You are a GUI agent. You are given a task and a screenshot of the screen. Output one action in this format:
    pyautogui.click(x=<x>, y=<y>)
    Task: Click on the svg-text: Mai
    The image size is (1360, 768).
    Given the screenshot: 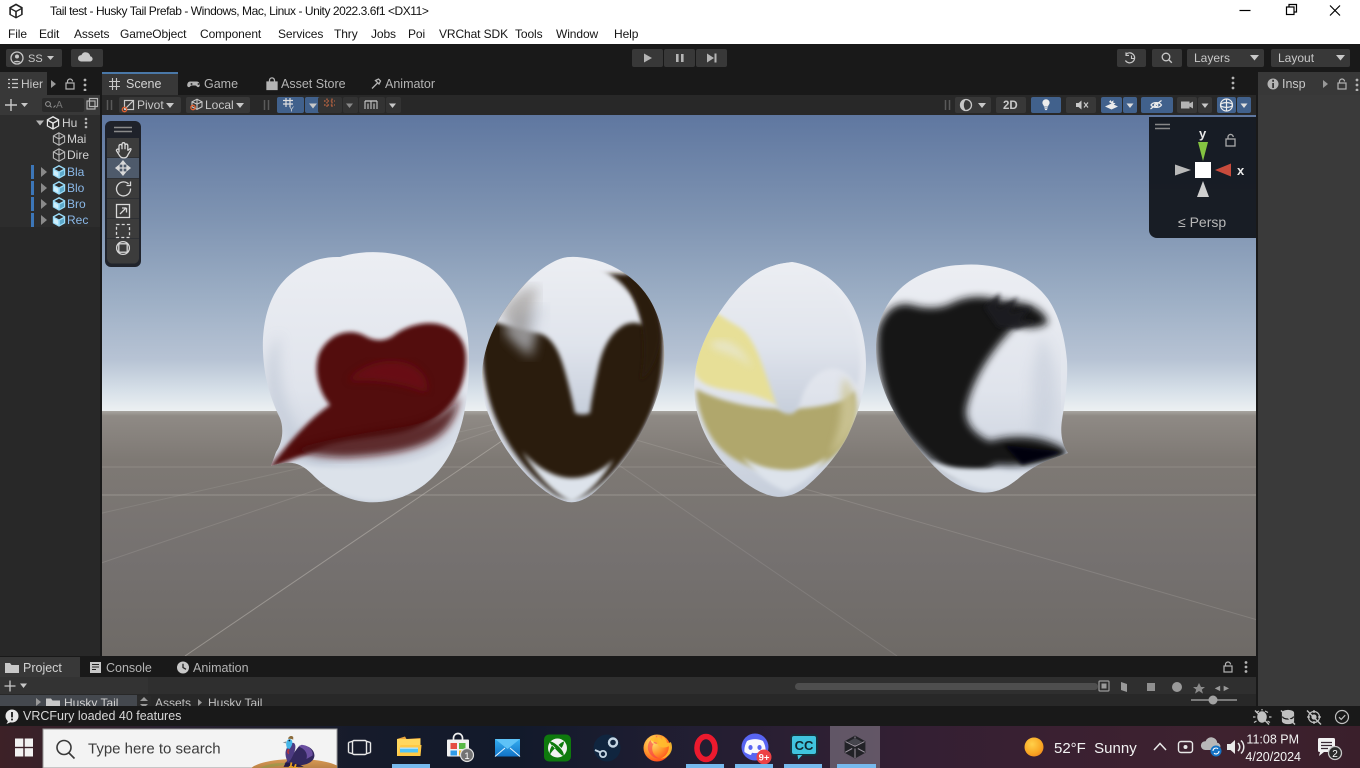 What is the action you would take?
    pyautogui.click(x=76, y=139)
    